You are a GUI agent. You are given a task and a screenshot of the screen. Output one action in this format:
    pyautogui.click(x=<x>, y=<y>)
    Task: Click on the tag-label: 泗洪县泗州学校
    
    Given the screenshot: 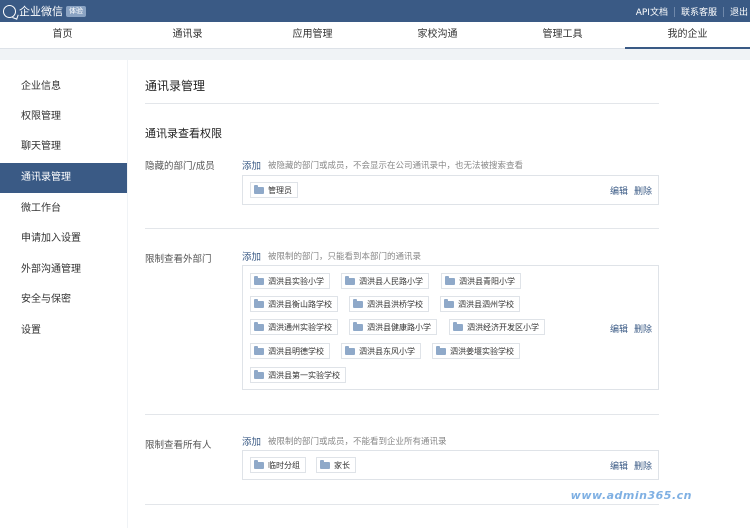 What is the action you would take?
    pyautogui.click(x=486, y=304)
    